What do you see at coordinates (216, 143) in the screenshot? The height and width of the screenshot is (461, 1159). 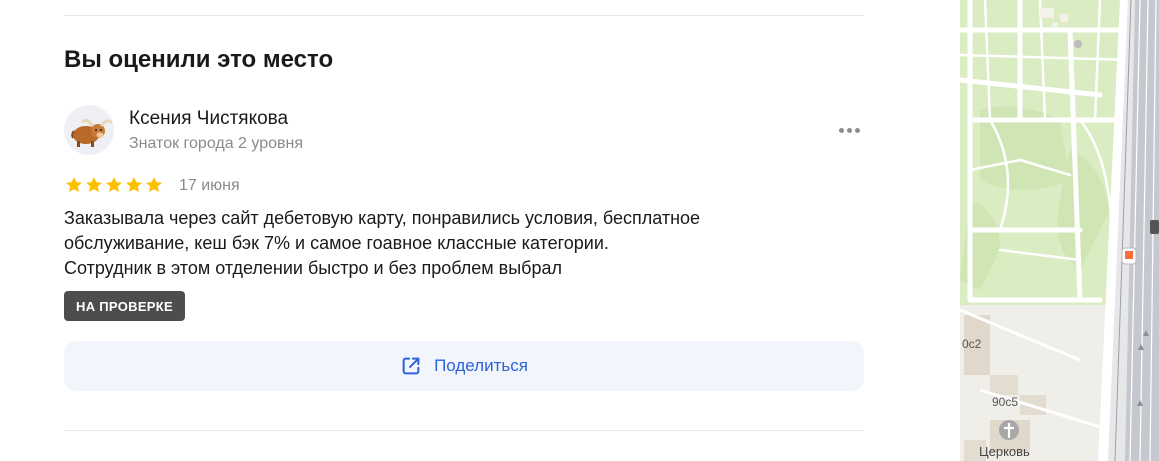 I see `author-level: Знаток города 2 уровня` at bounding box center [216, 143].